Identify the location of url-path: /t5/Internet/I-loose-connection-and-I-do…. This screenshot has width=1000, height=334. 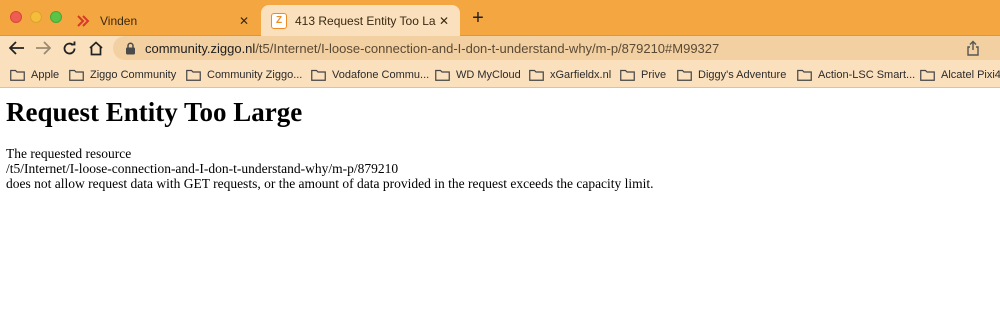
(487, 48).